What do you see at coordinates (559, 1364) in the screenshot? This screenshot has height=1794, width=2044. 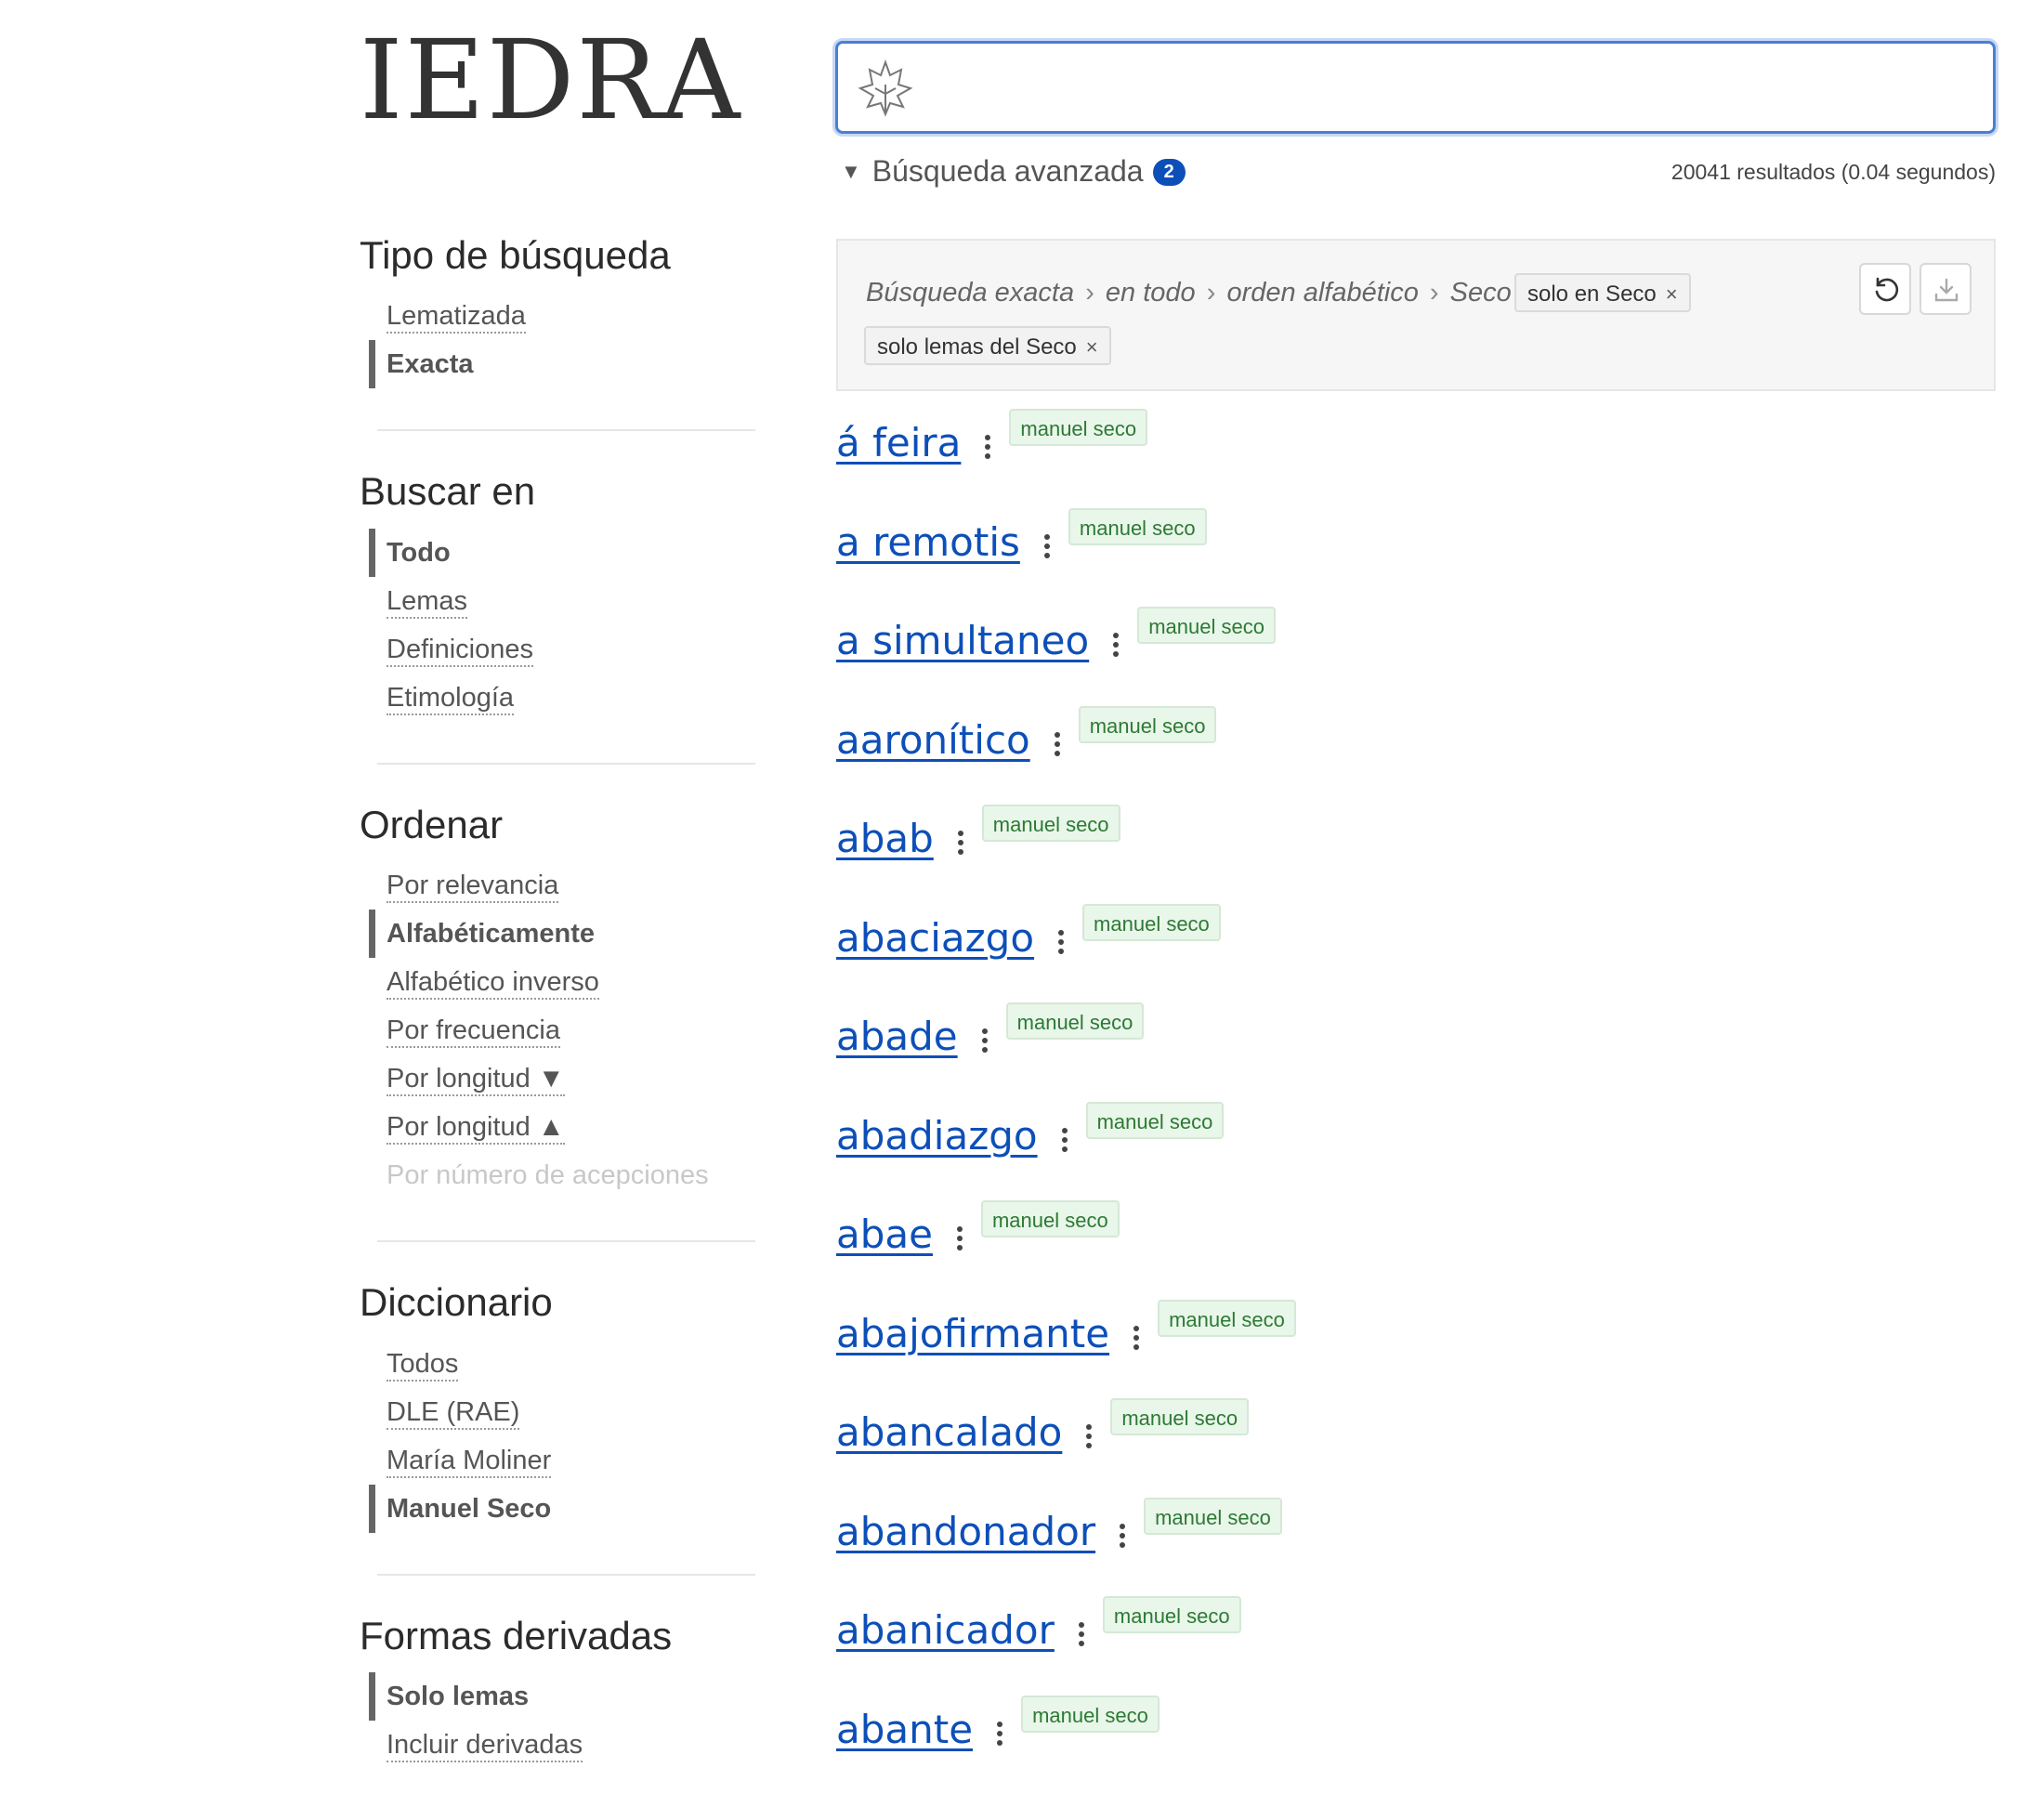 I see `option-todos: Todos` at bounding box center [559, 1364].